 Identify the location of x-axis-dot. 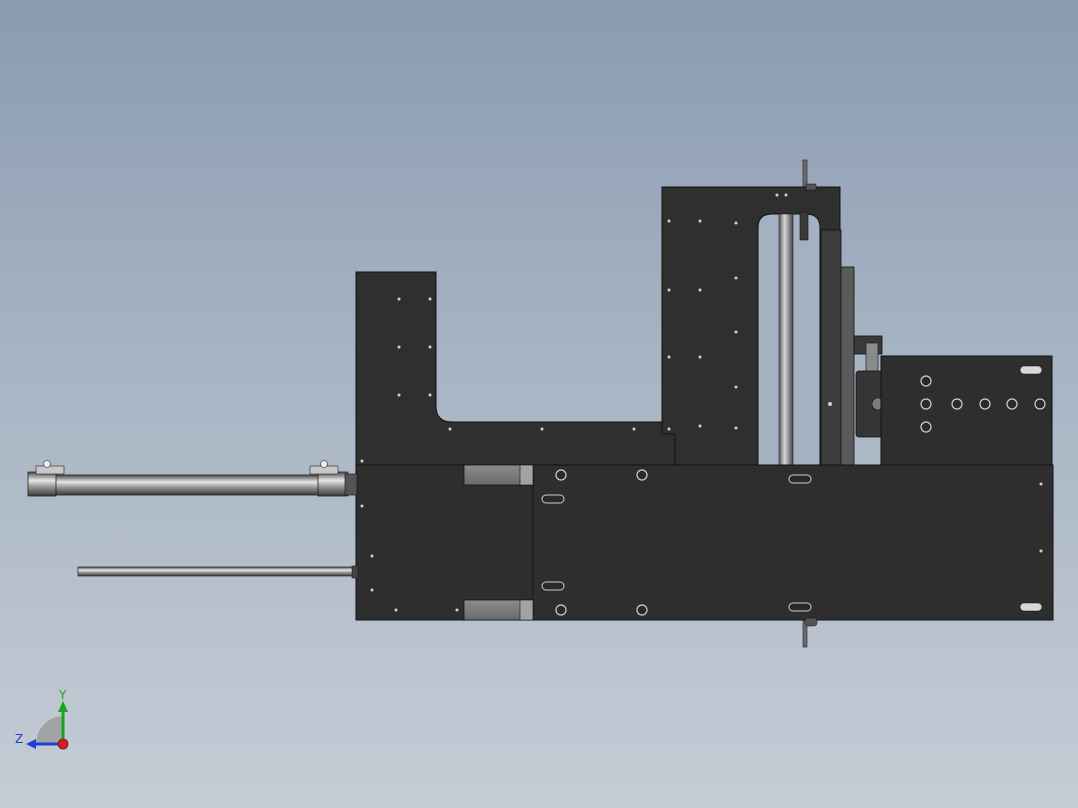
(63, 744).